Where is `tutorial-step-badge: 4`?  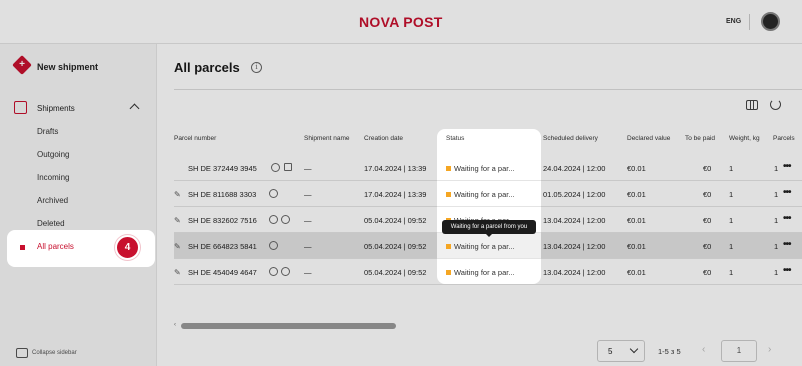
tutorial-step-badge: 4 is located at coordinates (127, 247).